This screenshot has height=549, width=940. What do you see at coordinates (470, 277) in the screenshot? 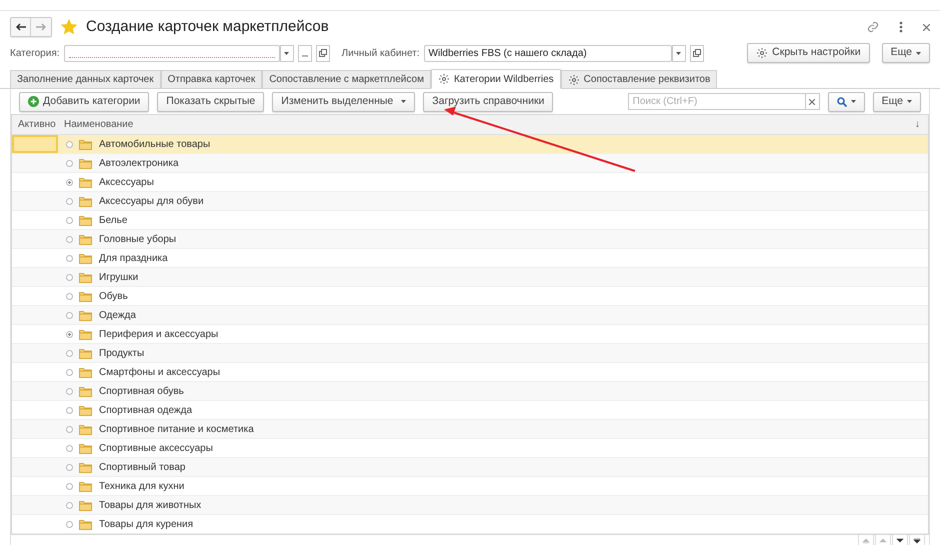
I see `table-row: Игрушки` at bounding box center [470, 277].